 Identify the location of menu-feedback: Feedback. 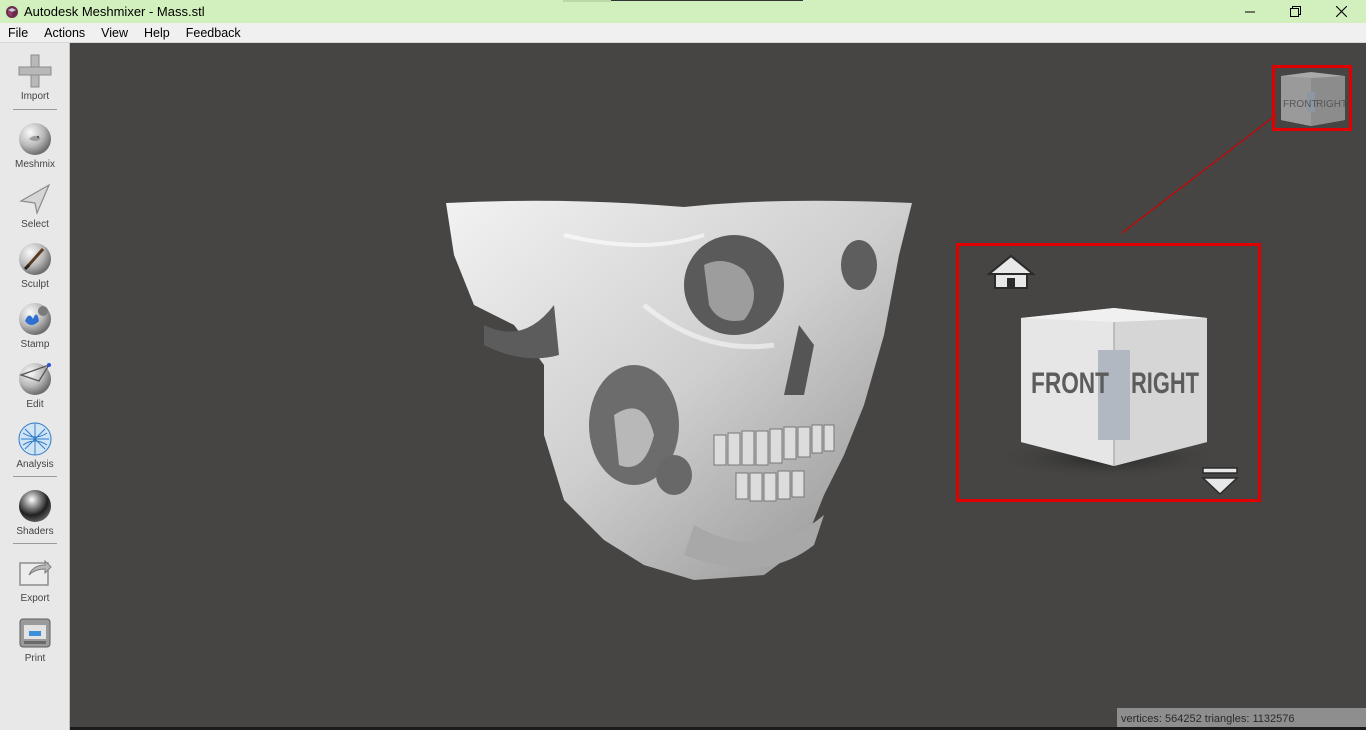
(213, 33).